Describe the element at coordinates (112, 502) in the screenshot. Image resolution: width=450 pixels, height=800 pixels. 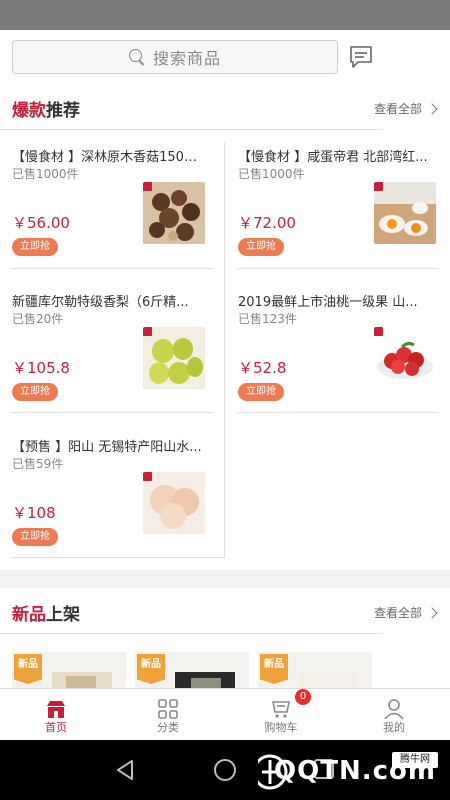
I see `product-card: 【预售 】阳山 无锡特产阳山水... 已售59件 ￥108 立即抢` at that location.